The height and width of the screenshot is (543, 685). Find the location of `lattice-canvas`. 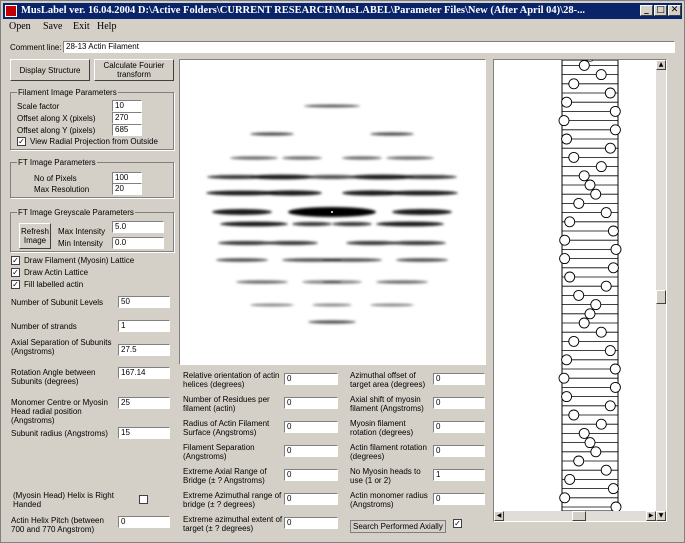

lattice-canvas is located at coordinates (590, 285).